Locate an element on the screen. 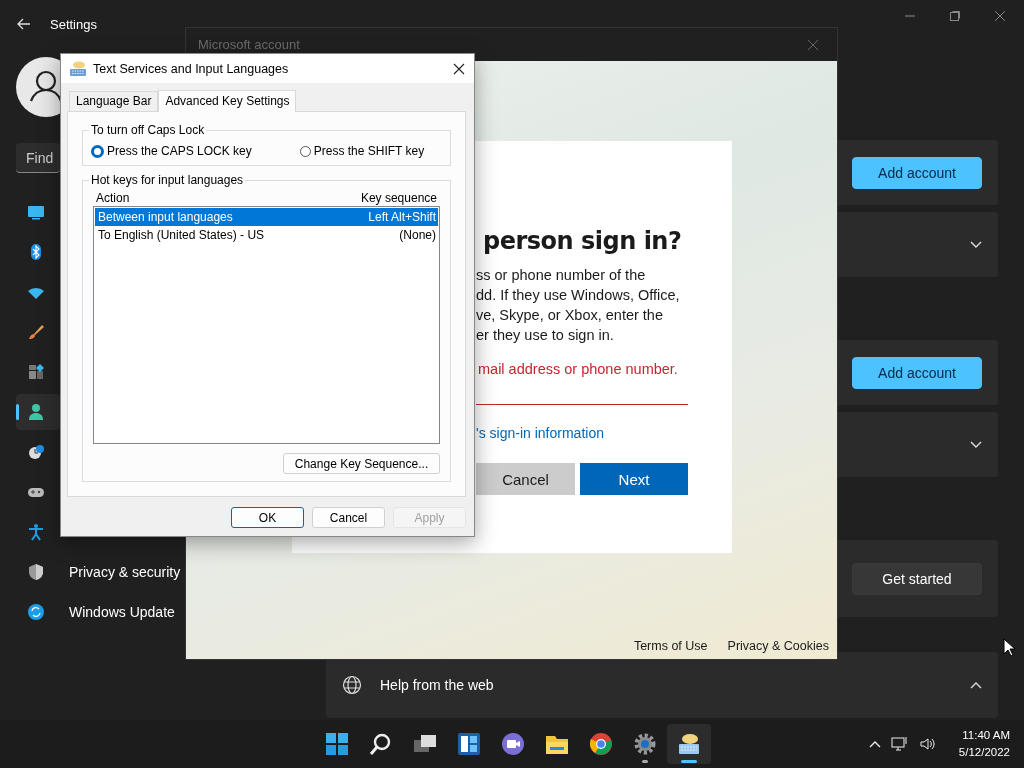  window-title: Microsoft account is located at coordinates (249, 44).